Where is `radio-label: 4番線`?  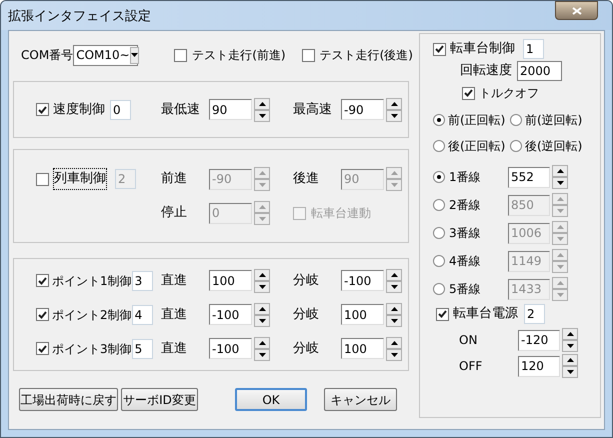
radio-label: 4番線 is located at coordinates (465, 261).